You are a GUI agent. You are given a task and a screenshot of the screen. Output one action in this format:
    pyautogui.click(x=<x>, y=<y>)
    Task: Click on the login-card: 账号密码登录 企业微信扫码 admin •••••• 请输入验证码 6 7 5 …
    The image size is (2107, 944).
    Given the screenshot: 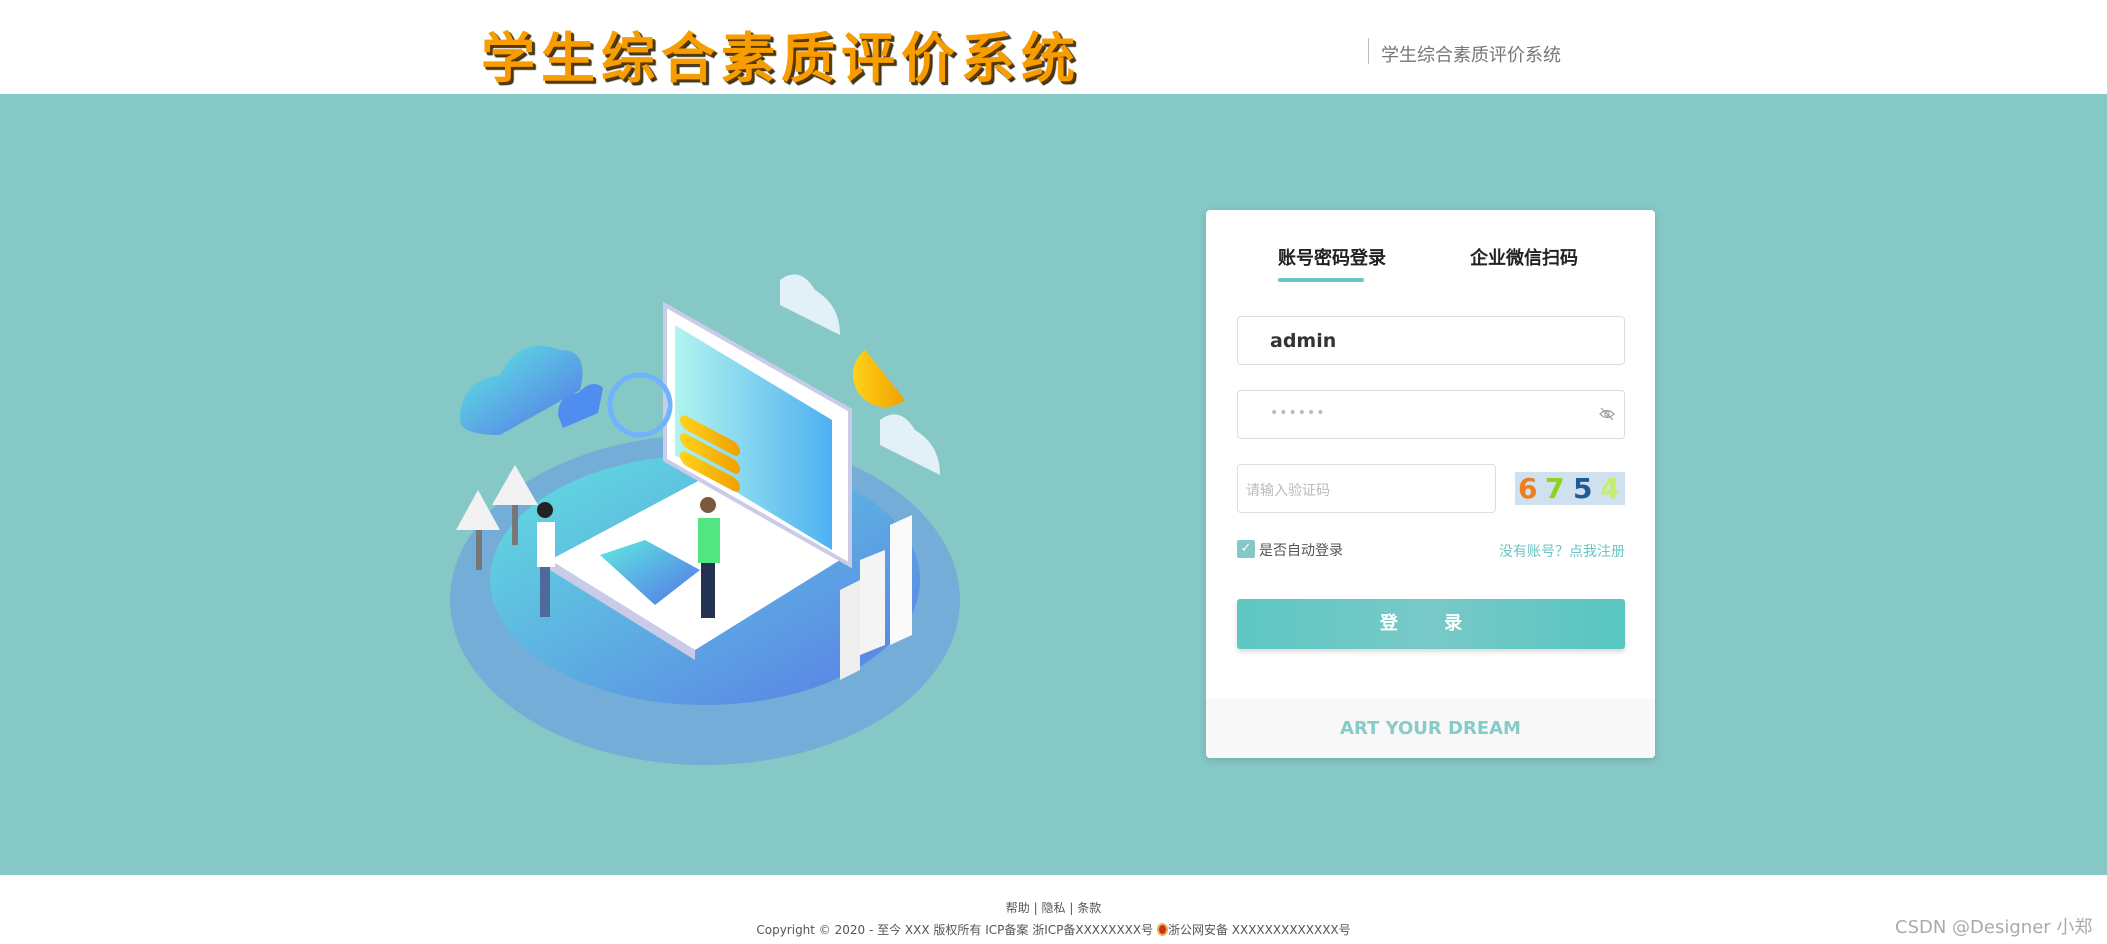 What is the action you would take?
    pyautogui.click(x=1430, y=484)
    